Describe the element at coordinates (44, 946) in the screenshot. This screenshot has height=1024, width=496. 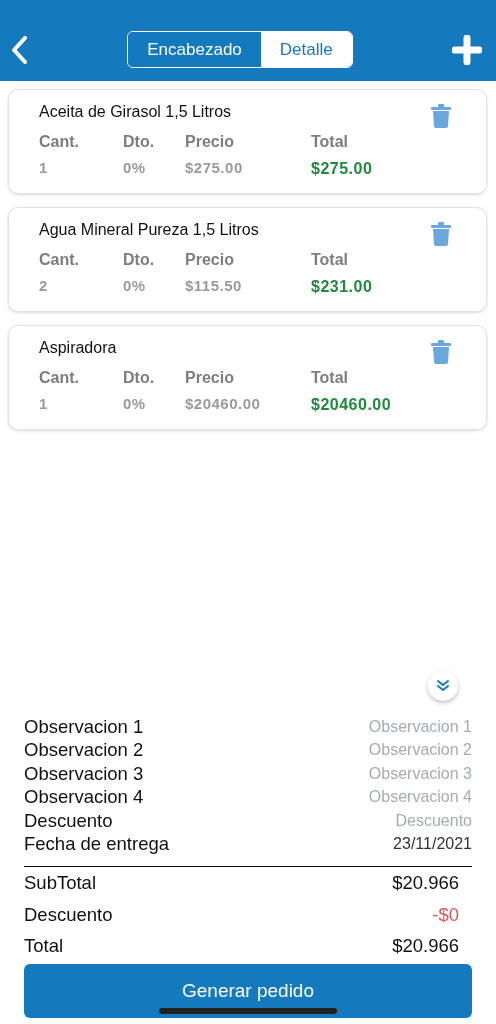
I see `total-label: Total` at that location.